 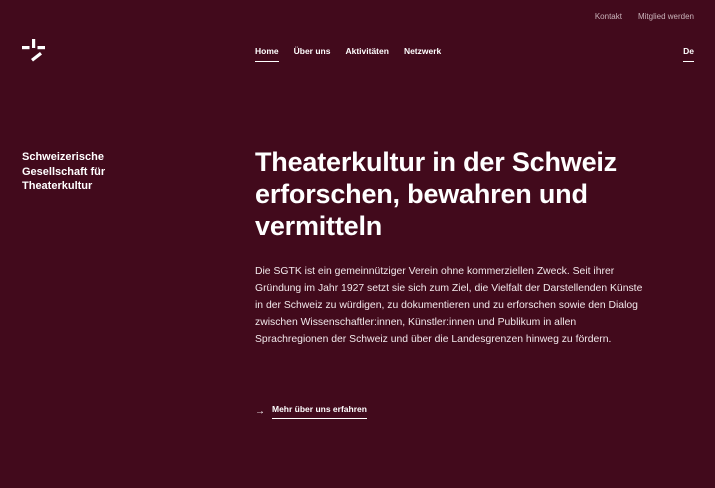 I want to click on nav-item-home: Home, so click(x=267, y=54).